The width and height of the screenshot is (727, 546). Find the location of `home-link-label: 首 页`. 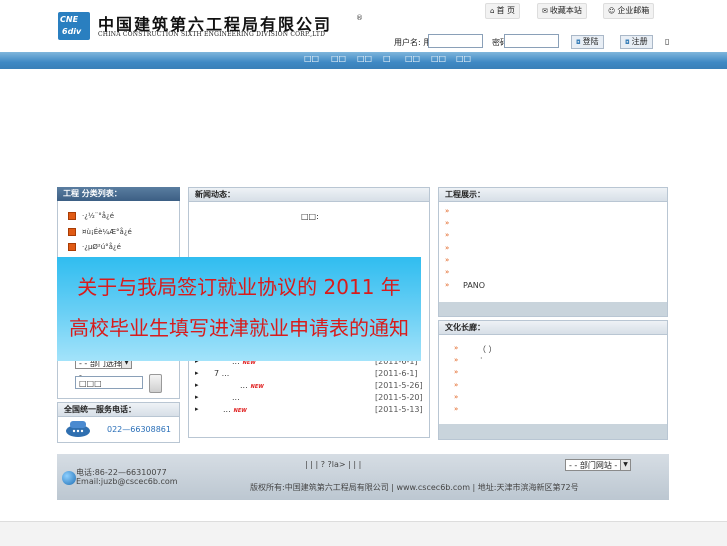

home-link-label: 首 页 is located at coordinates (505, 10).